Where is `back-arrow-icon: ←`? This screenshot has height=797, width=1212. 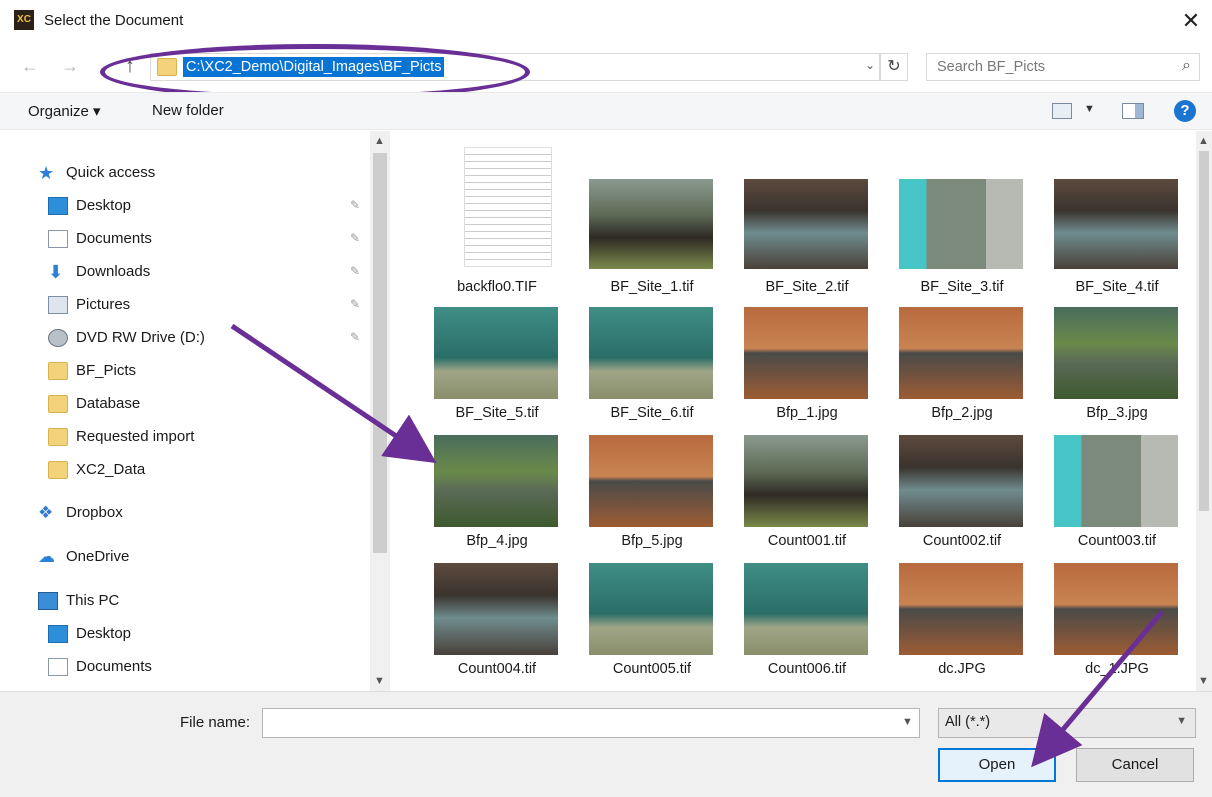 back-arrow-icon: ← is located at coordinates (30, 66).